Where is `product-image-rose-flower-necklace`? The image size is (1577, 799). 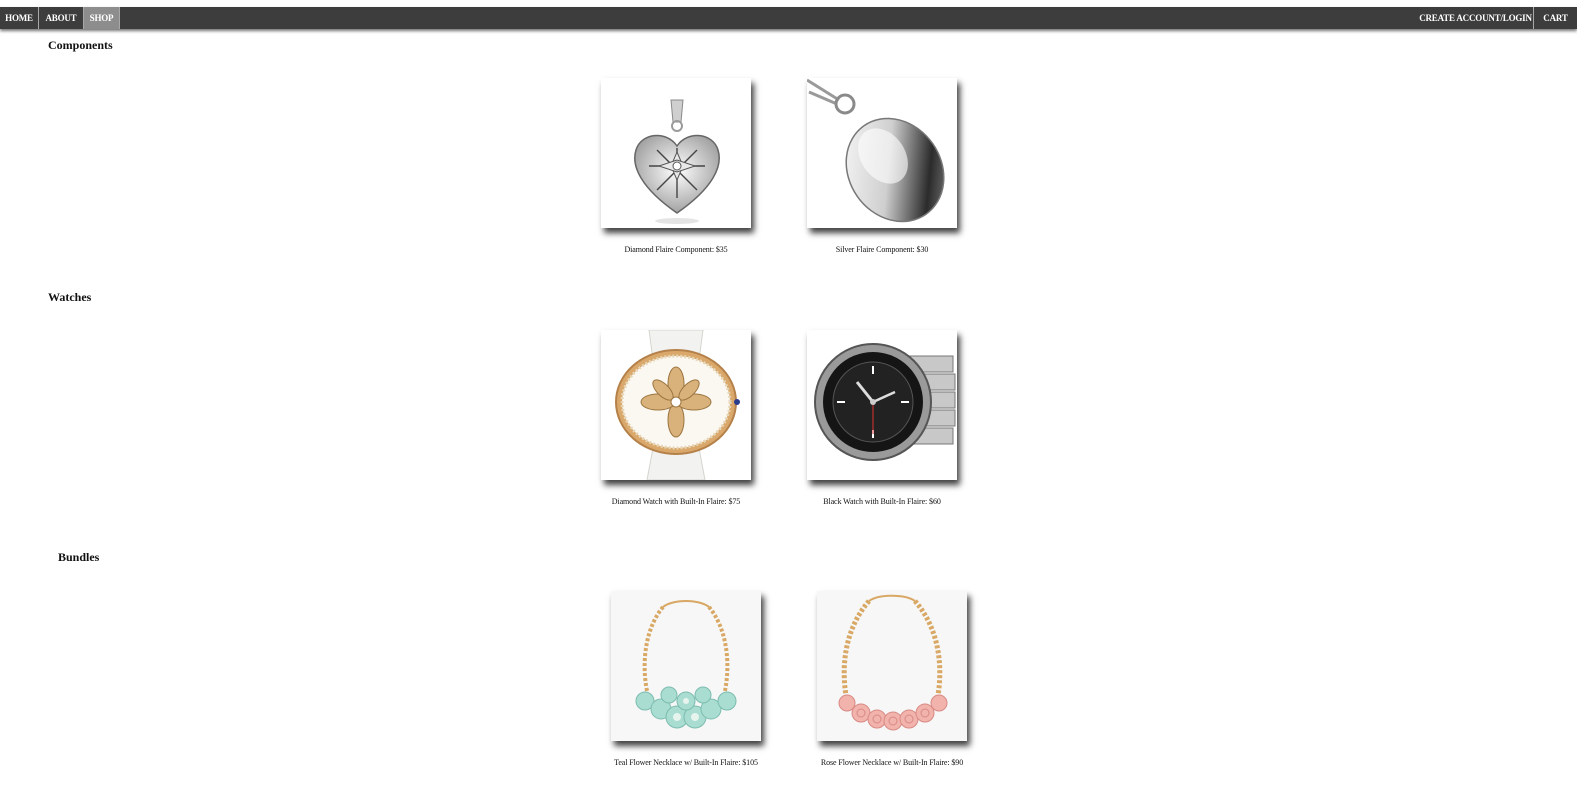 product-image-rose-flower-necklace is located at coordinates (892, 666).